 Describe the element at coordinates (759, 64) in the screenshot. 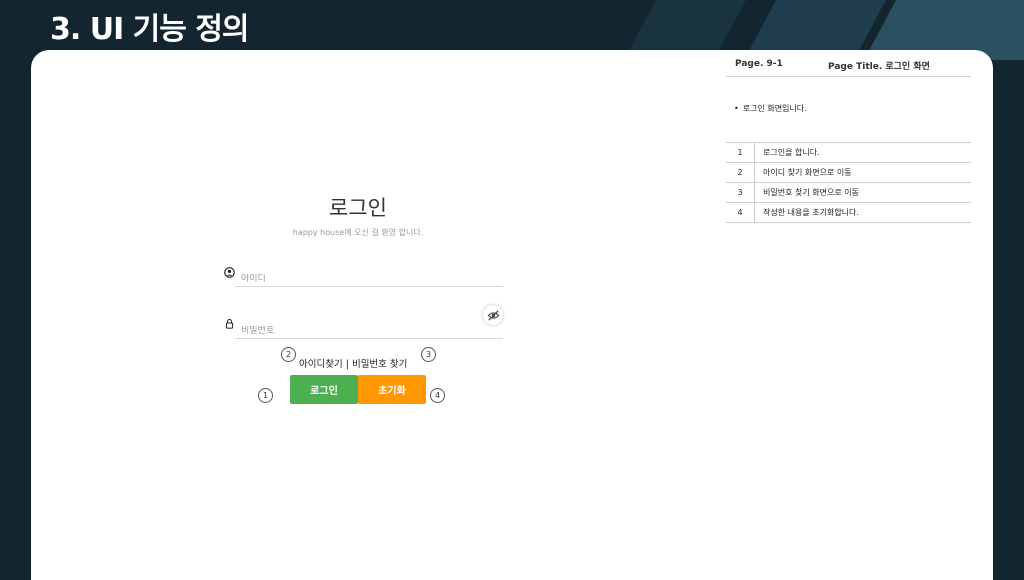

I see `page-number: Page. 9-1` at that location.